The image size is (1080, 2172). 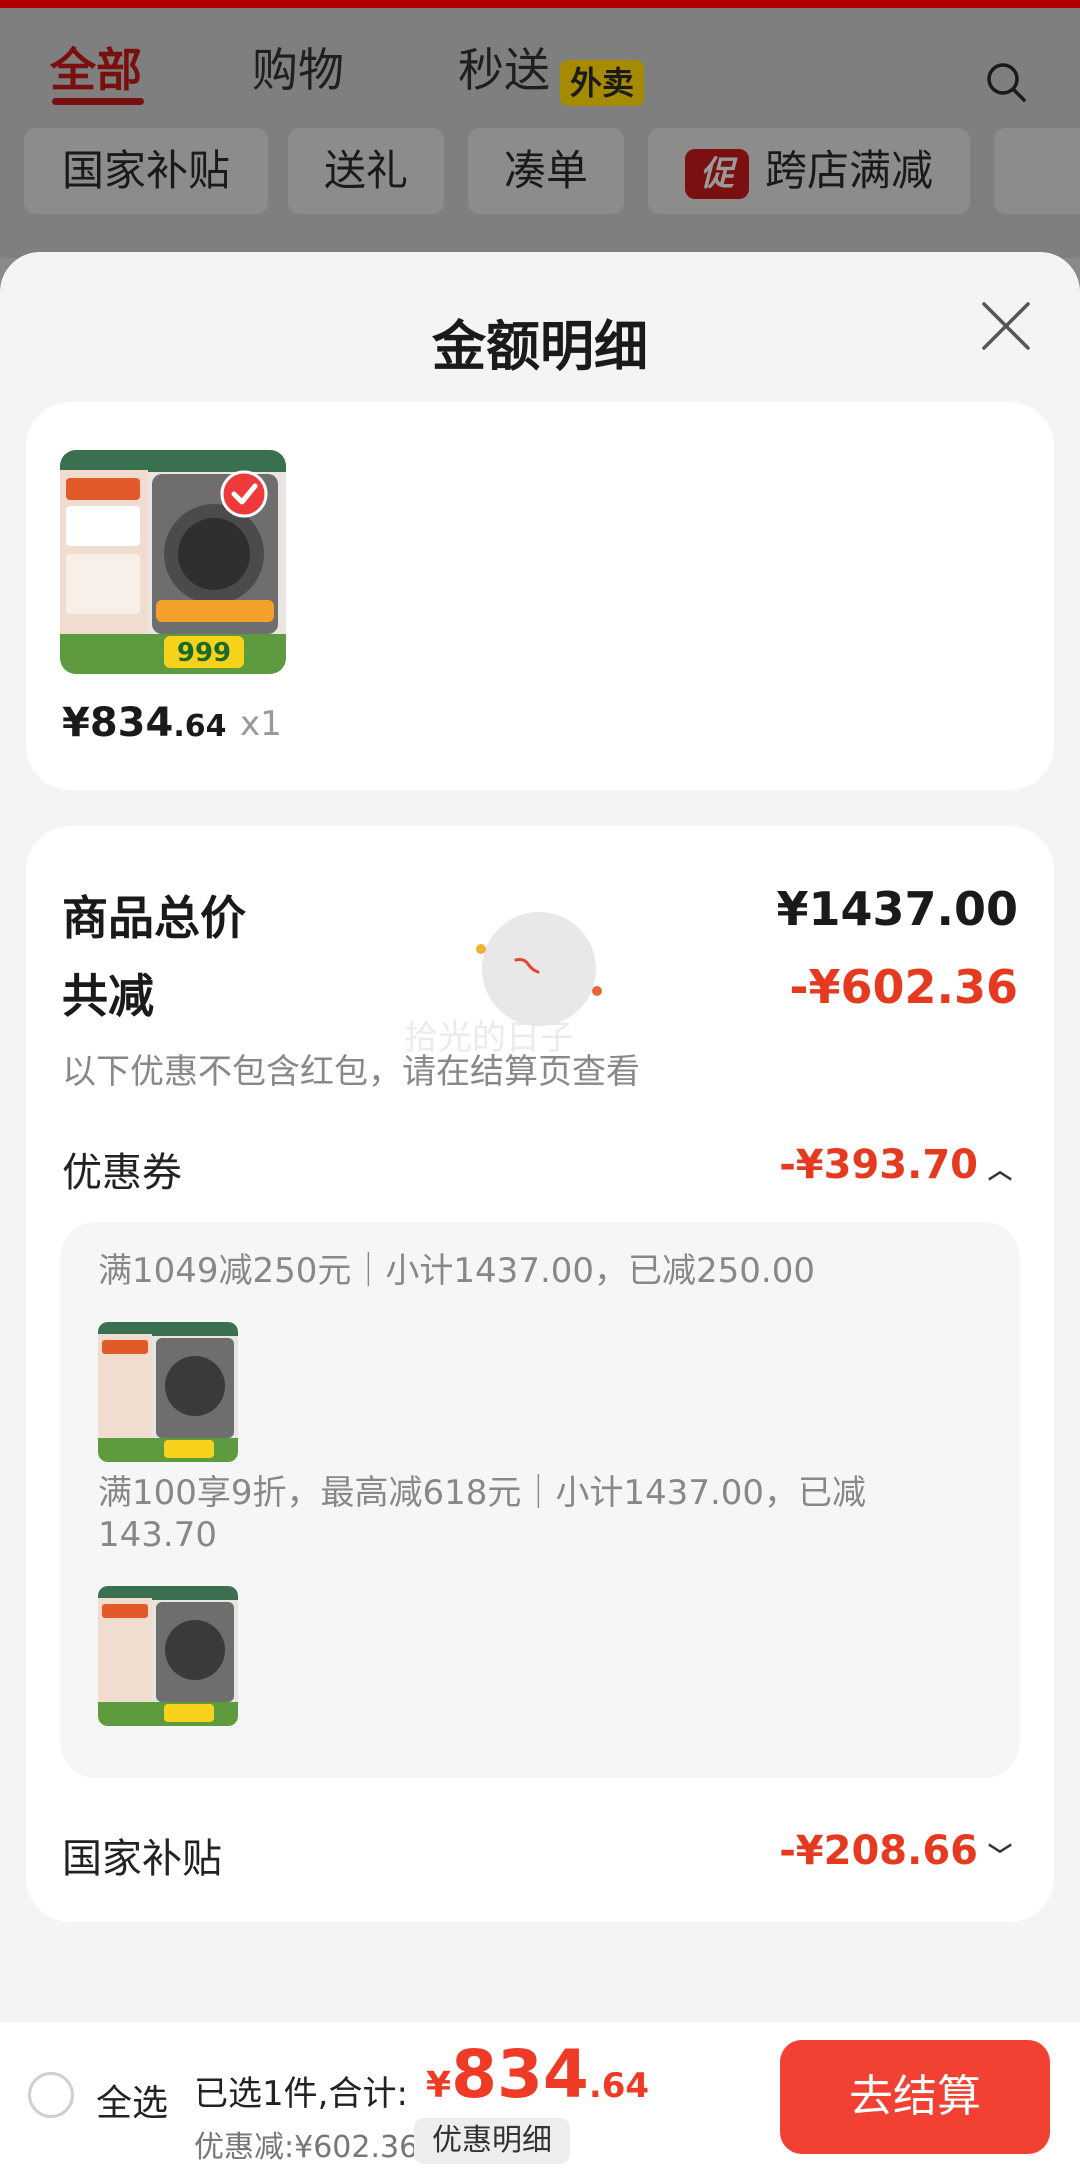 I want to click on price-decimal: .64, so click(x=200, y=726).